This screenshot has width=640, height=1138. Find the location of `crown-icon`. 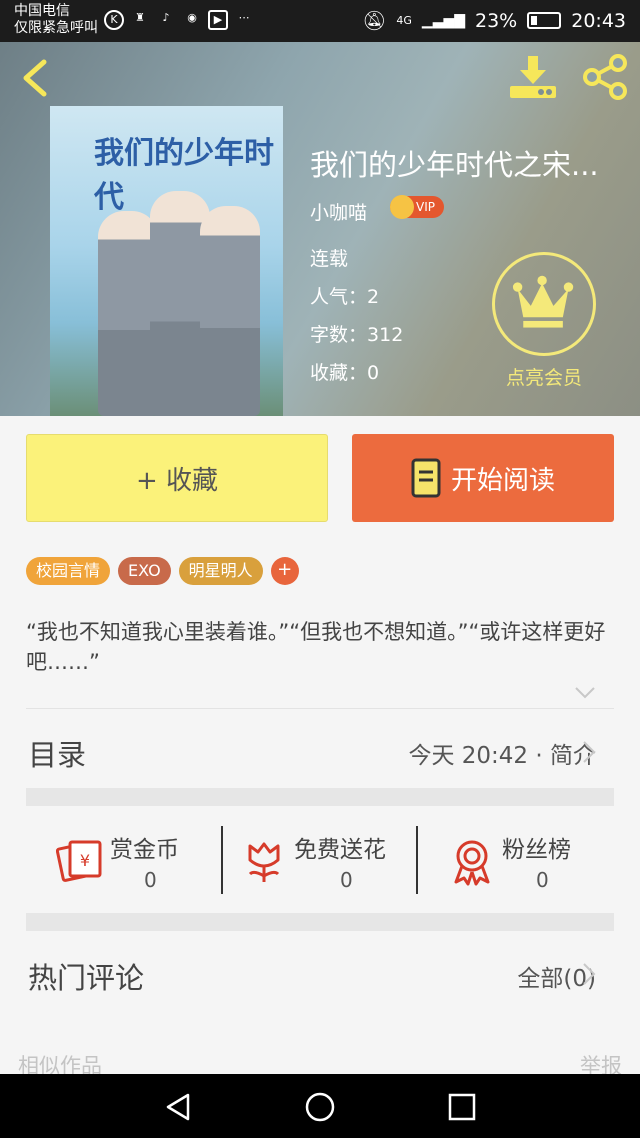

crown-icon is located at coordinates (543, 301).